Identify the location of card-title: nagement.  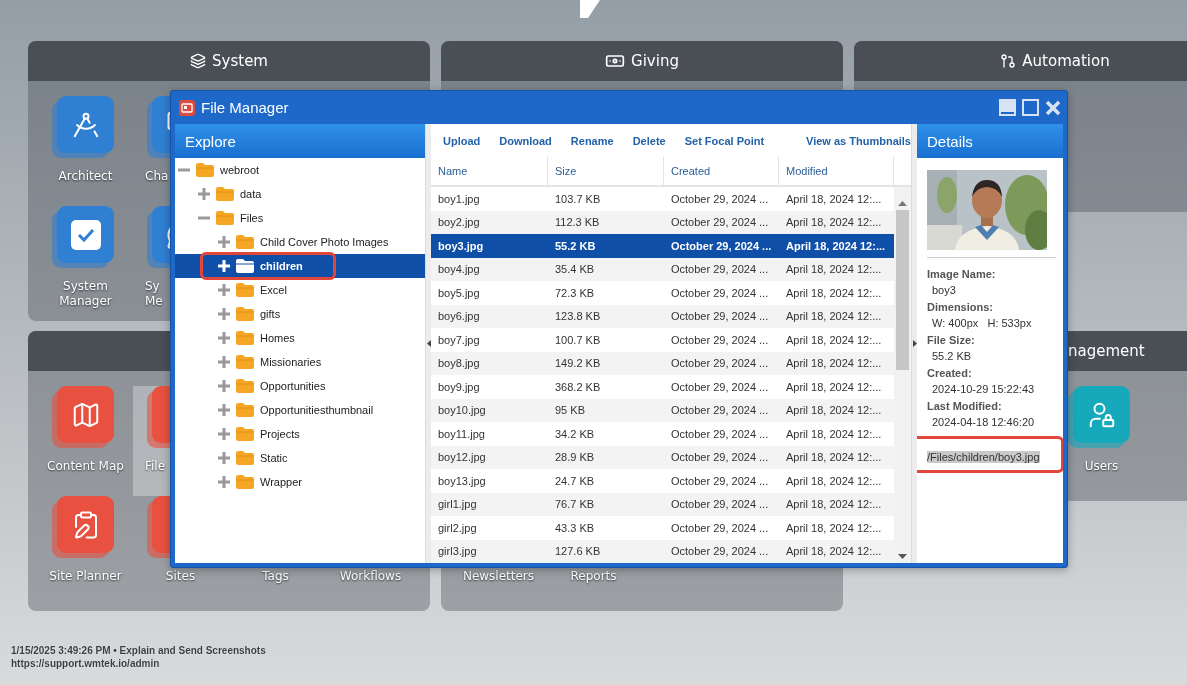
(1106, 351).